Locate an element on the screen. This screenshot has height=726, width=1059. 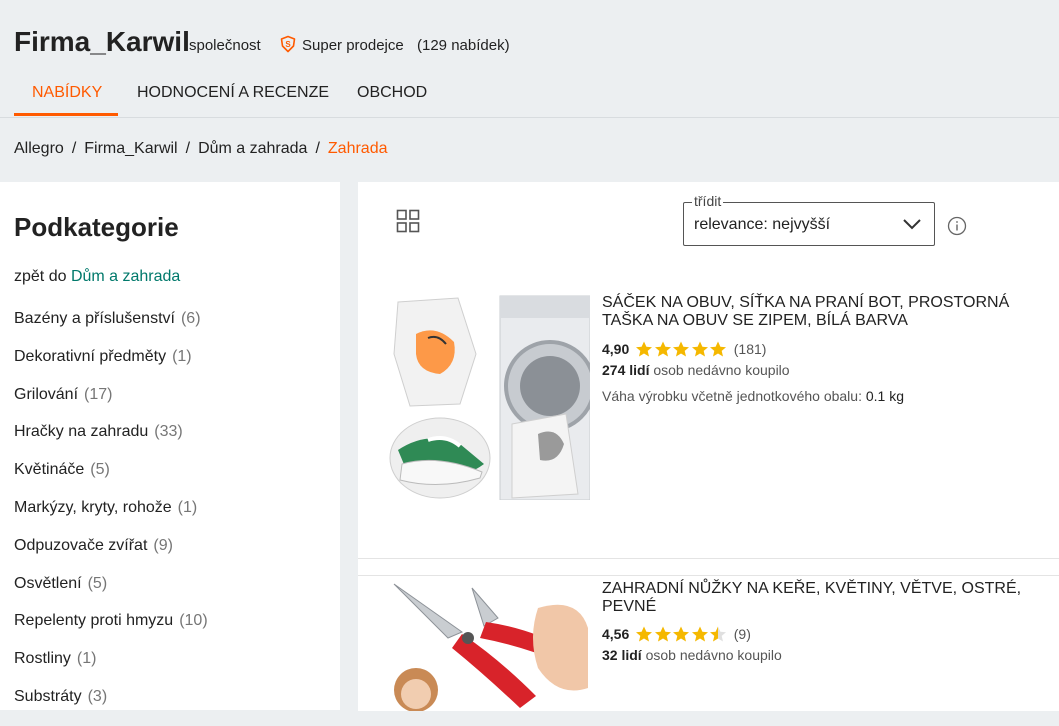
category-count: (3) is located at coordinates (97, 696).